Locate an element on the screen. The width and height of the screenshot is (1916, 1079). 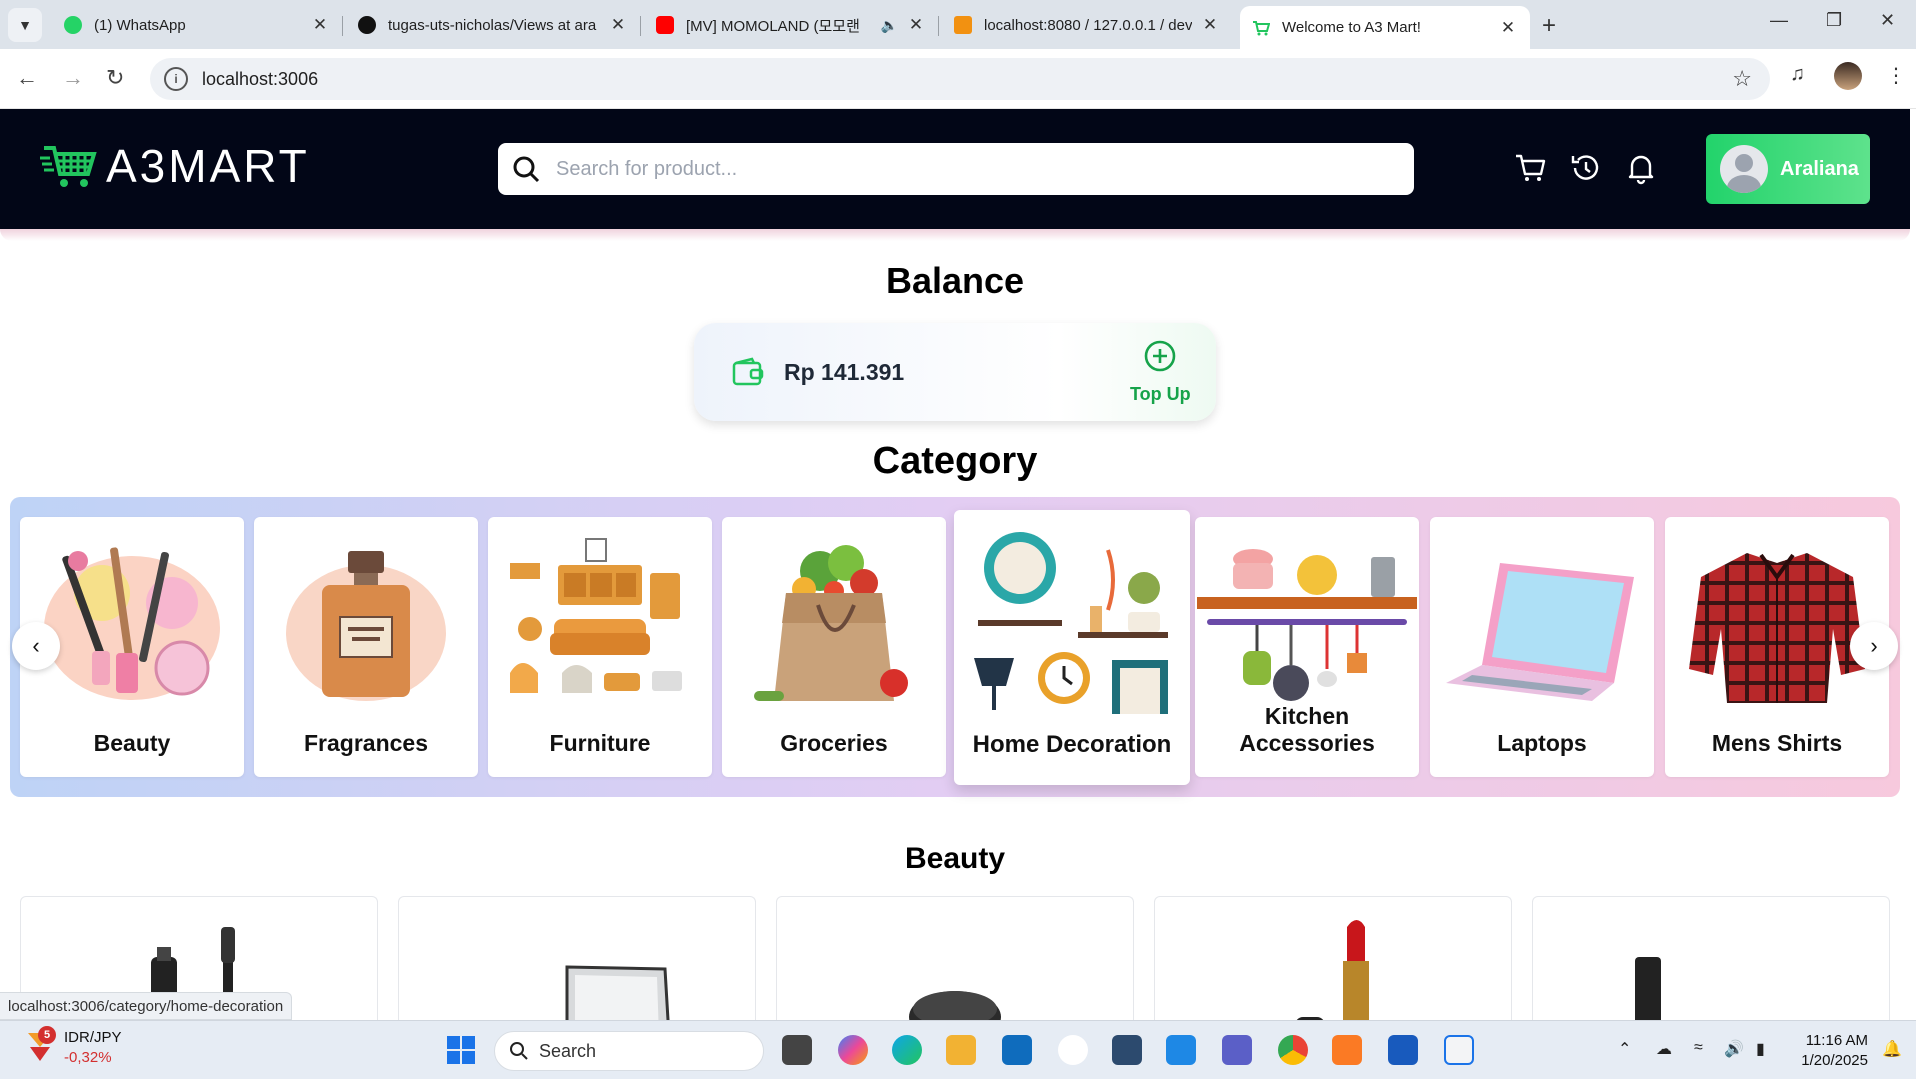
menu-dots-icon: ⋮ is located at coordinates (1896, 75).